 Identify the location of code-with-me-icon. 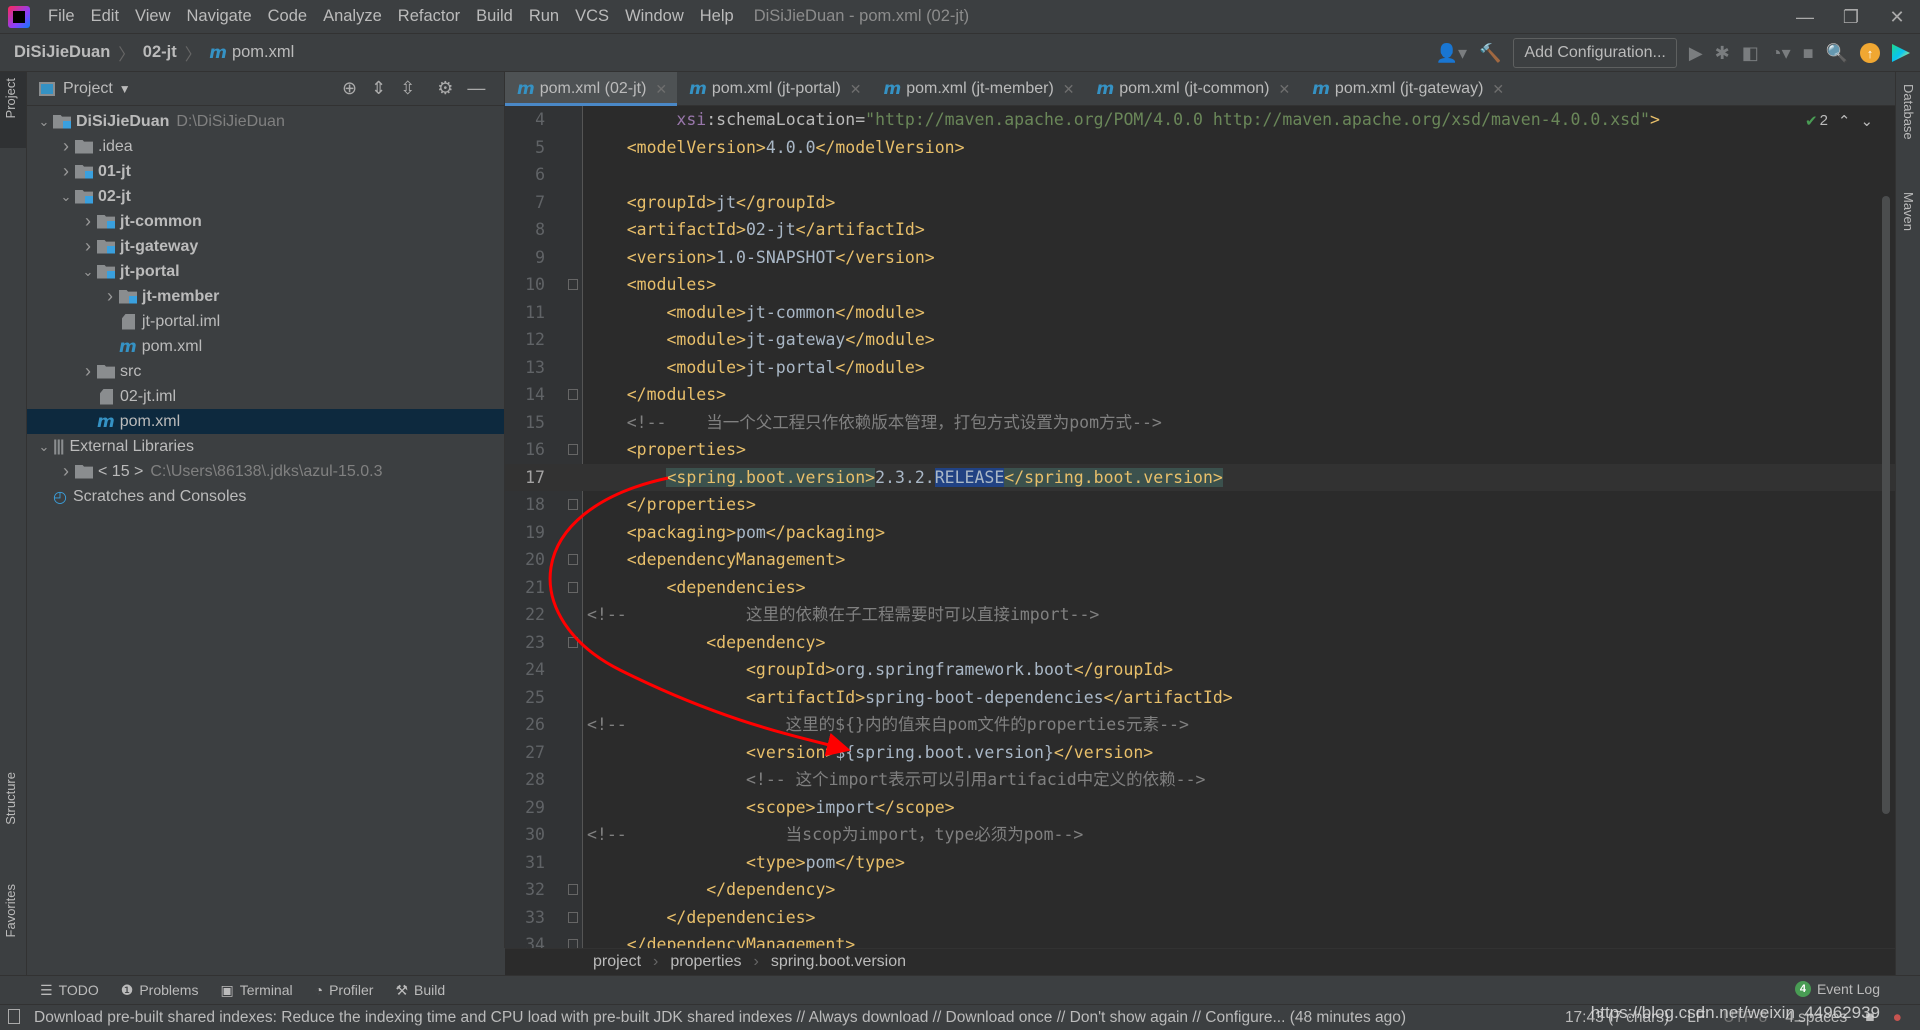
(1901, 53).